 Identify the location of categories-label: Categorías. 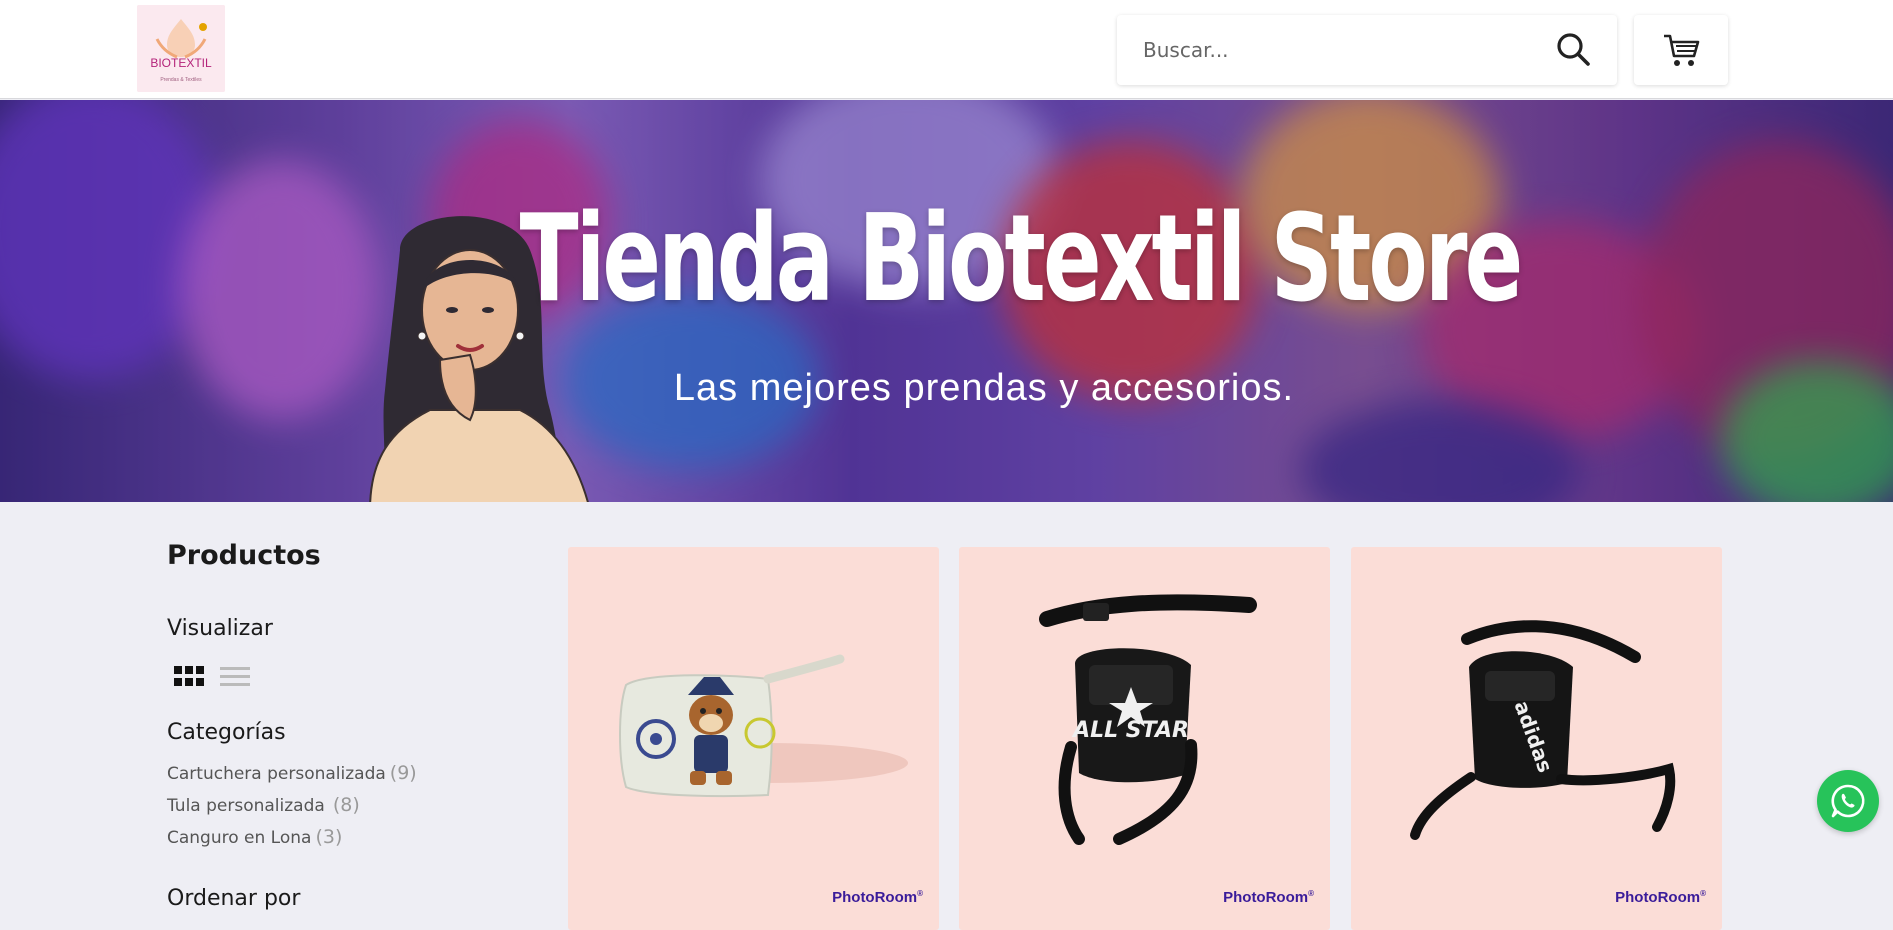
(226, 732).